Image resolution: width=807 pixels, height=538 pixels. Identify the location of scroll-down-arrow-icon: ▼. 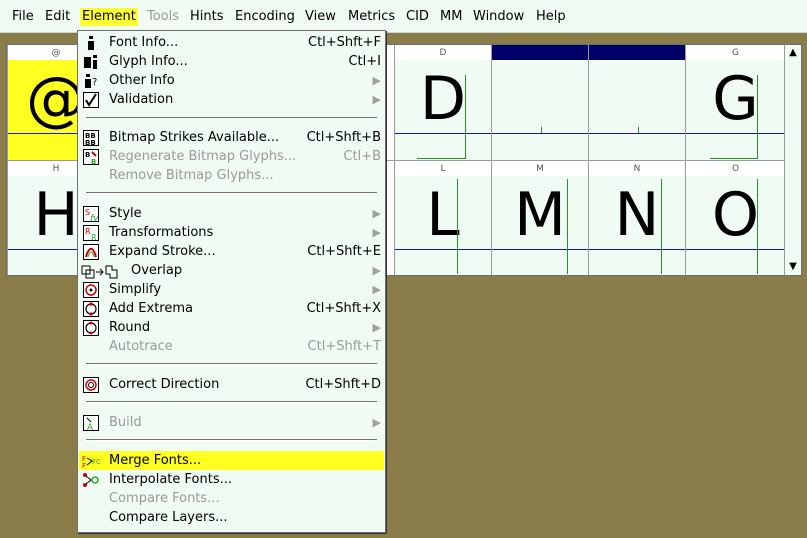
(793, 267).